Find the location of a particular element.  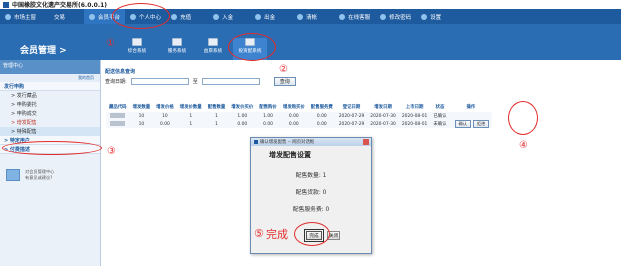

withdraw-icon is located at coordinates (258, 16).